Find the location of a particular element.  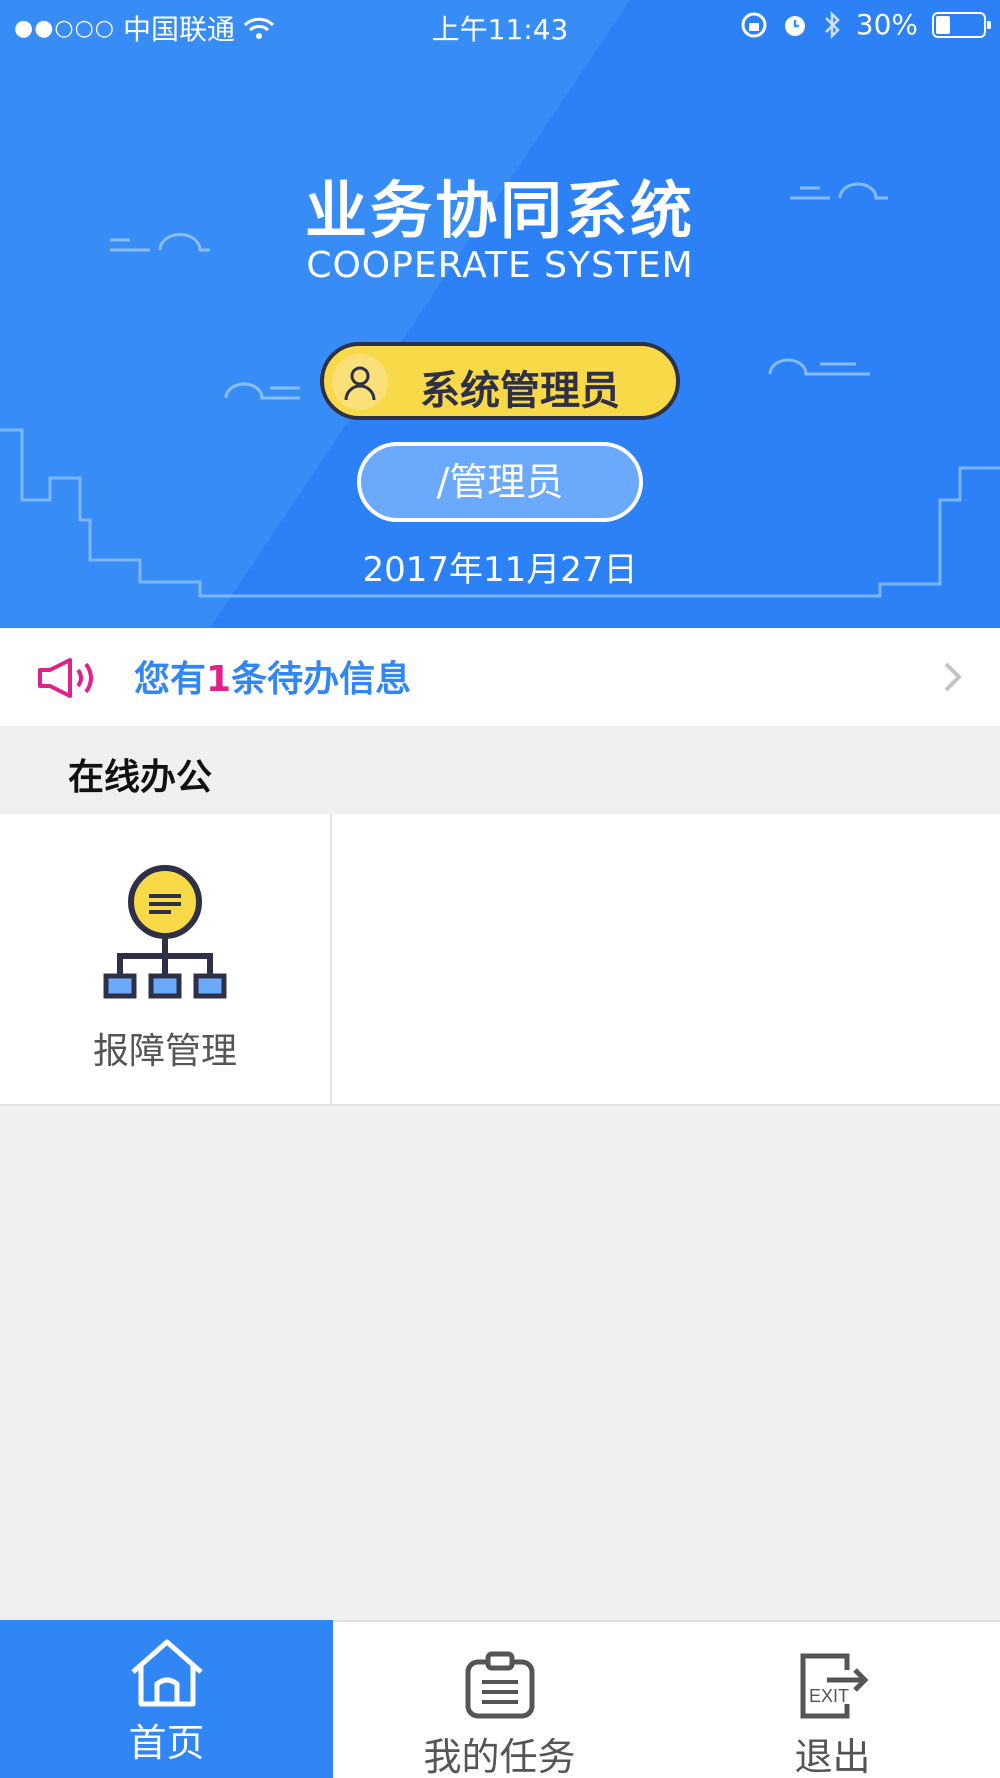

status-right: 30% is located at coordinates (865, 24).